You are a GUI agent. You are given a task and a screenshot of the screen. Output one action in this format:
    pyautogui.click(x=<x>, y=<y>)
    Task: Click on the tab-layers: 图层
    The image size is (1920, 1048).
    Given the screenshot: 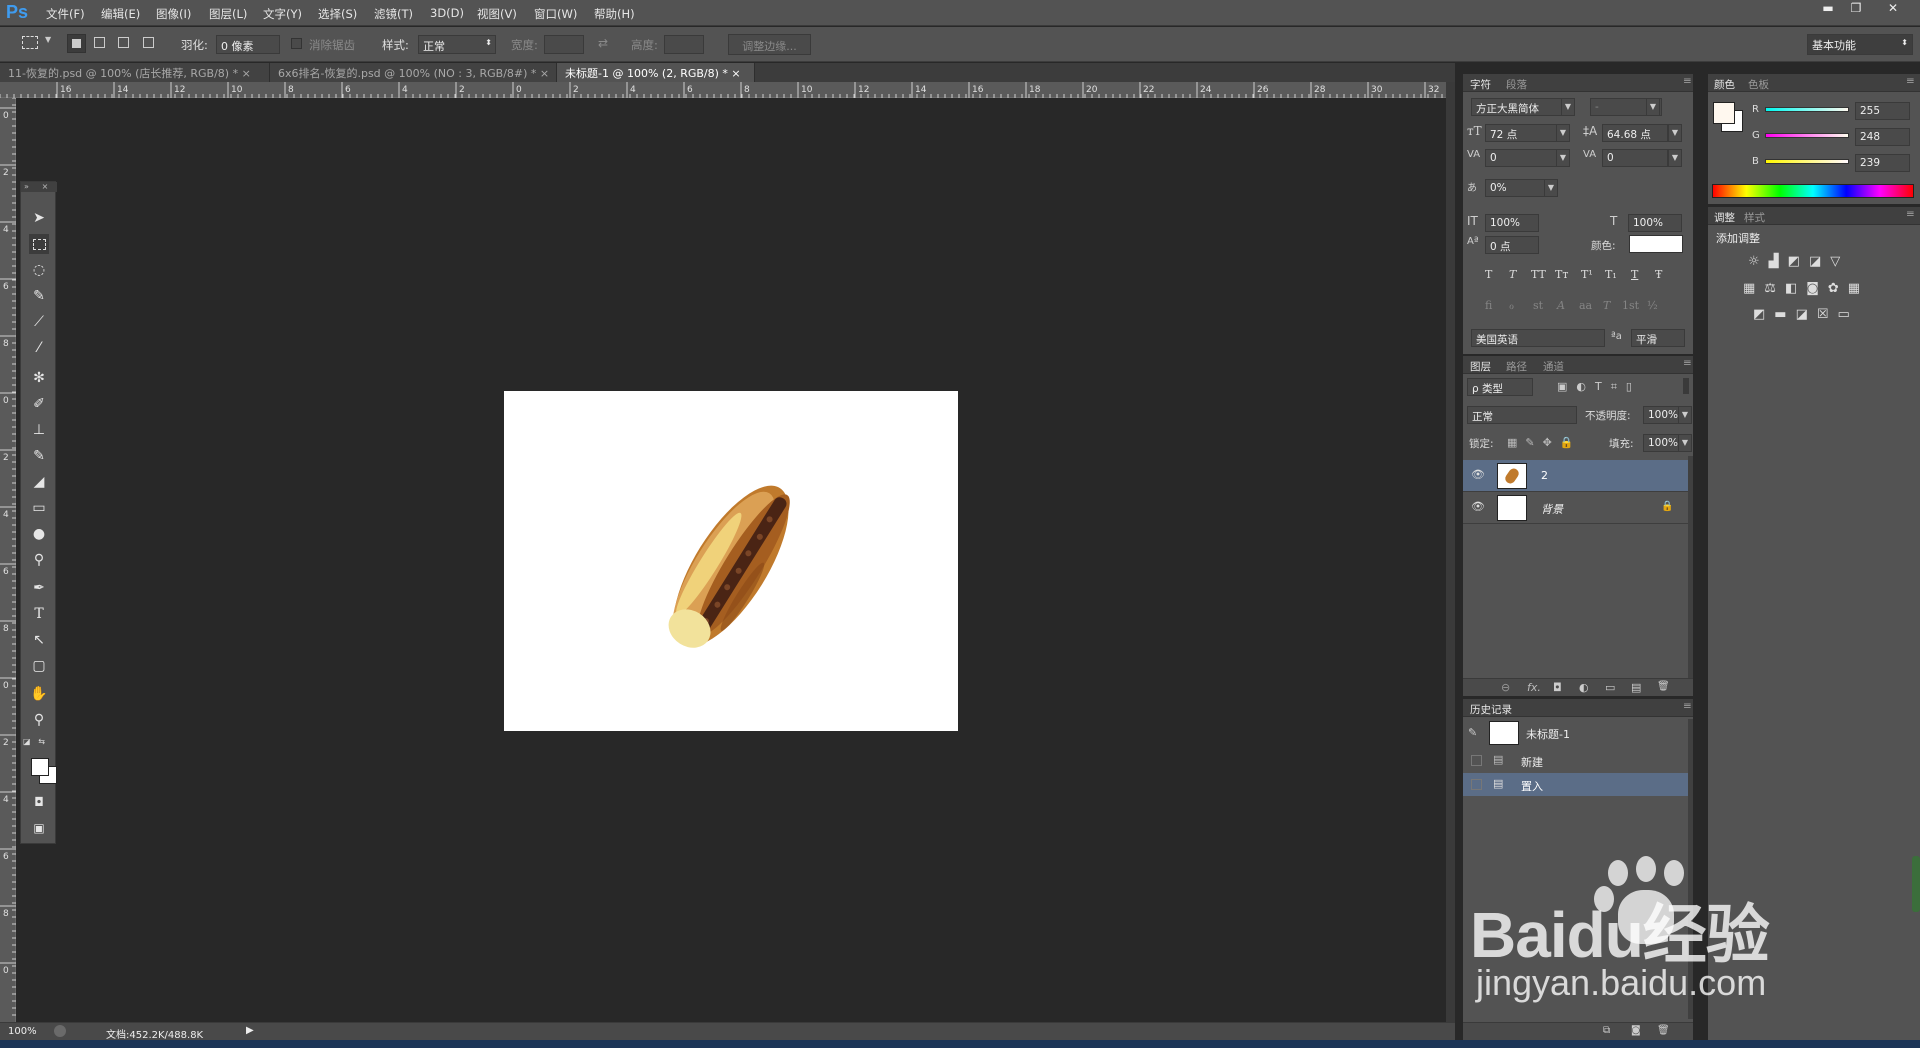 What is the action you would take?
    pyautogui.click(x=1480, y=366)
    